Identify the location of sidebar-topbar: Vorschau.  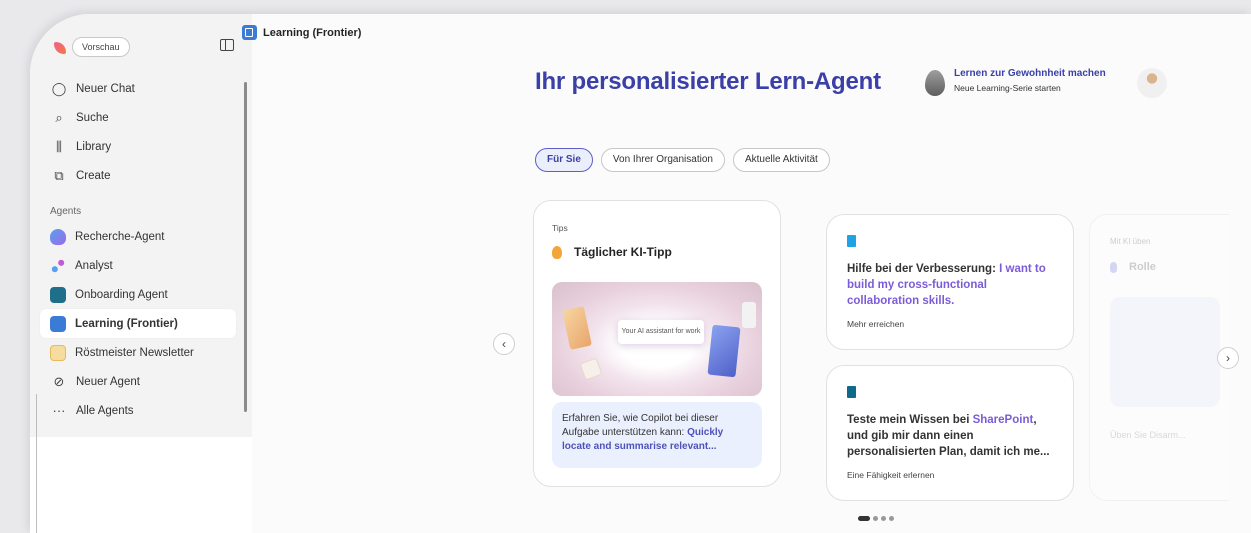
(143, 48).